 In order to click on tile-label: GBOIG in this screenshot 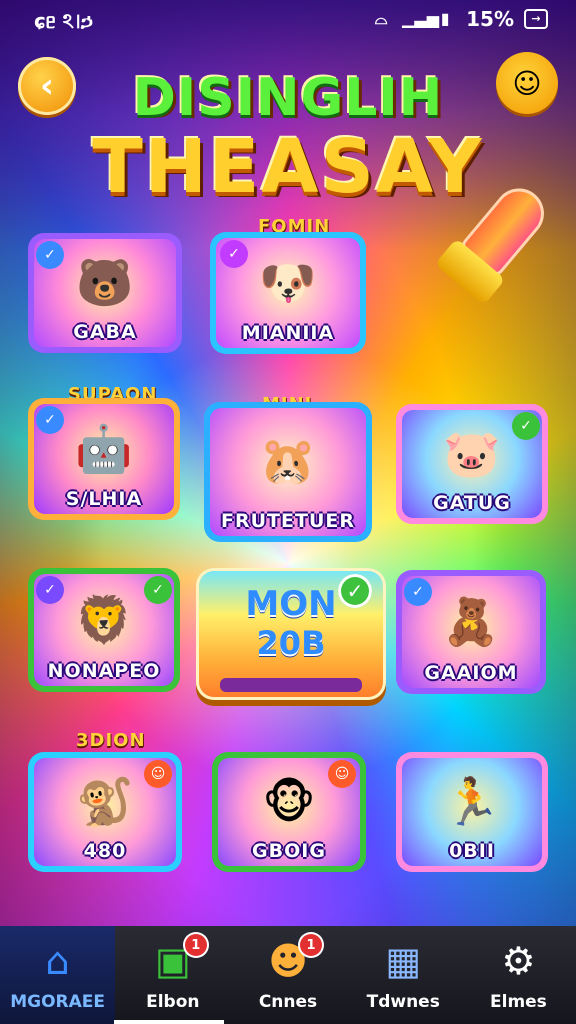, I will do `click(289, 851)`.